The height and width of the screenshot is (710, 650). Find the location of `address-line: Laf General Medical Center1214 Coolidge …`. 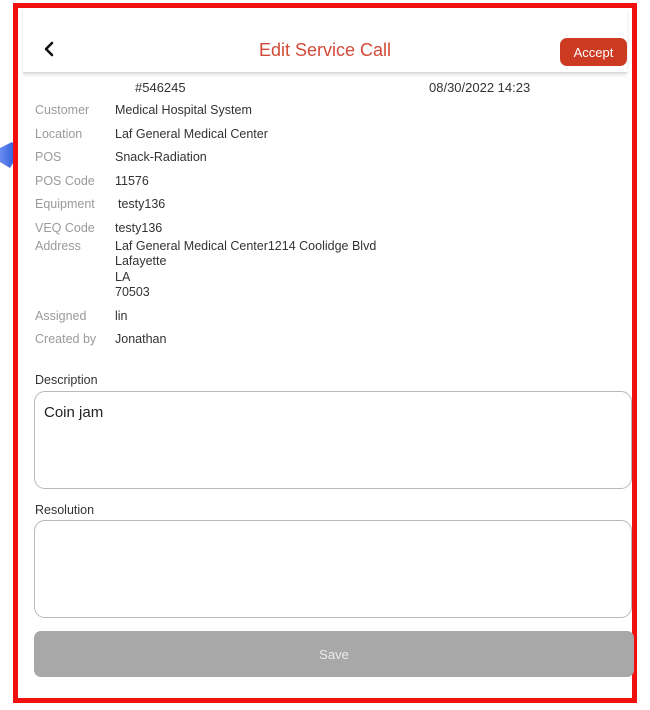

address-line: Laf General Medical Center1214 Coolidge … is located at coordinates (246, 245).